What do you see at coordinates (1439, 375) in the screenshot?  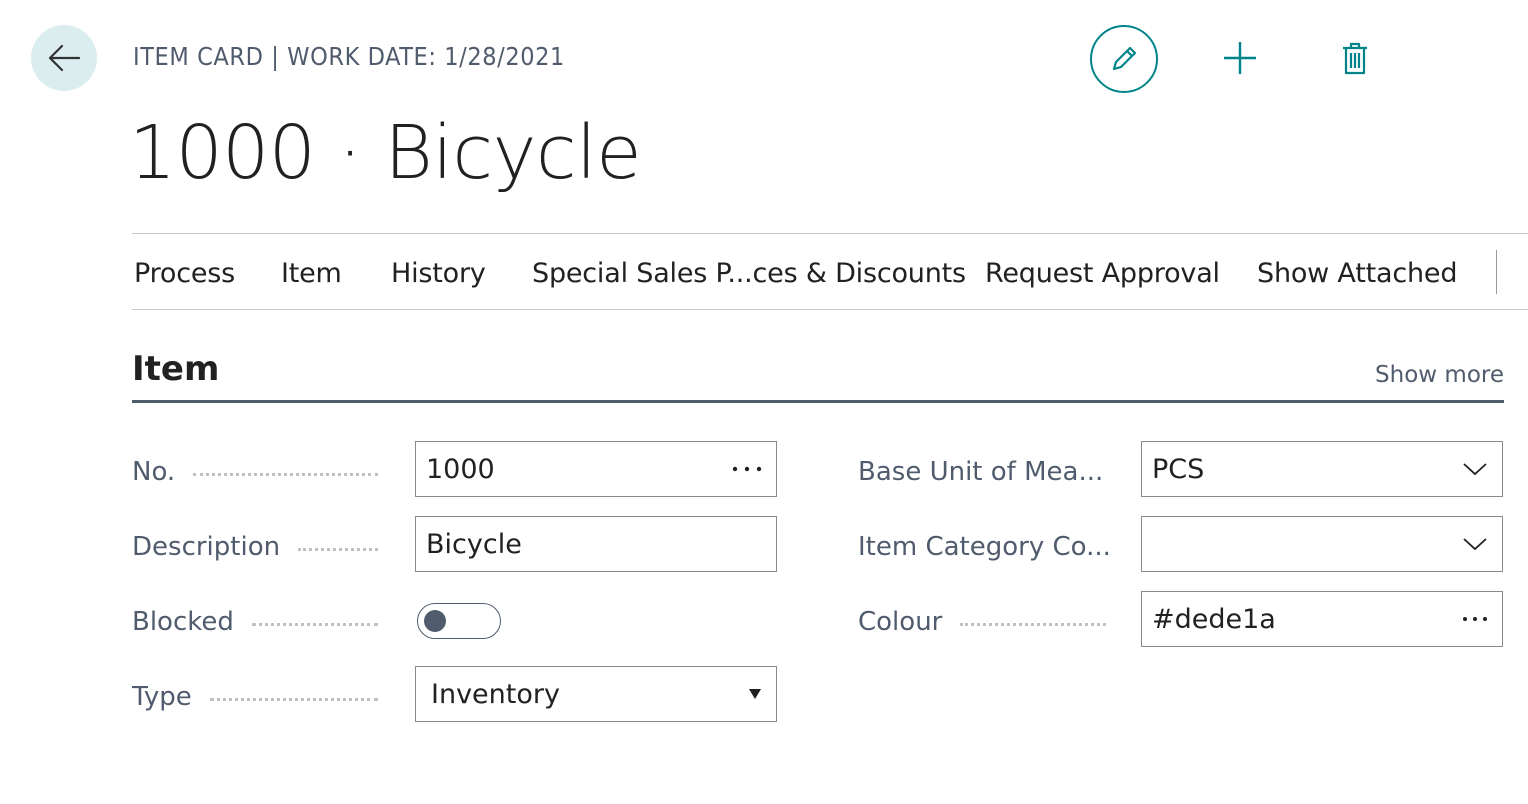 I see `show-more-link: Show more` at bounding box center [1439, 375].